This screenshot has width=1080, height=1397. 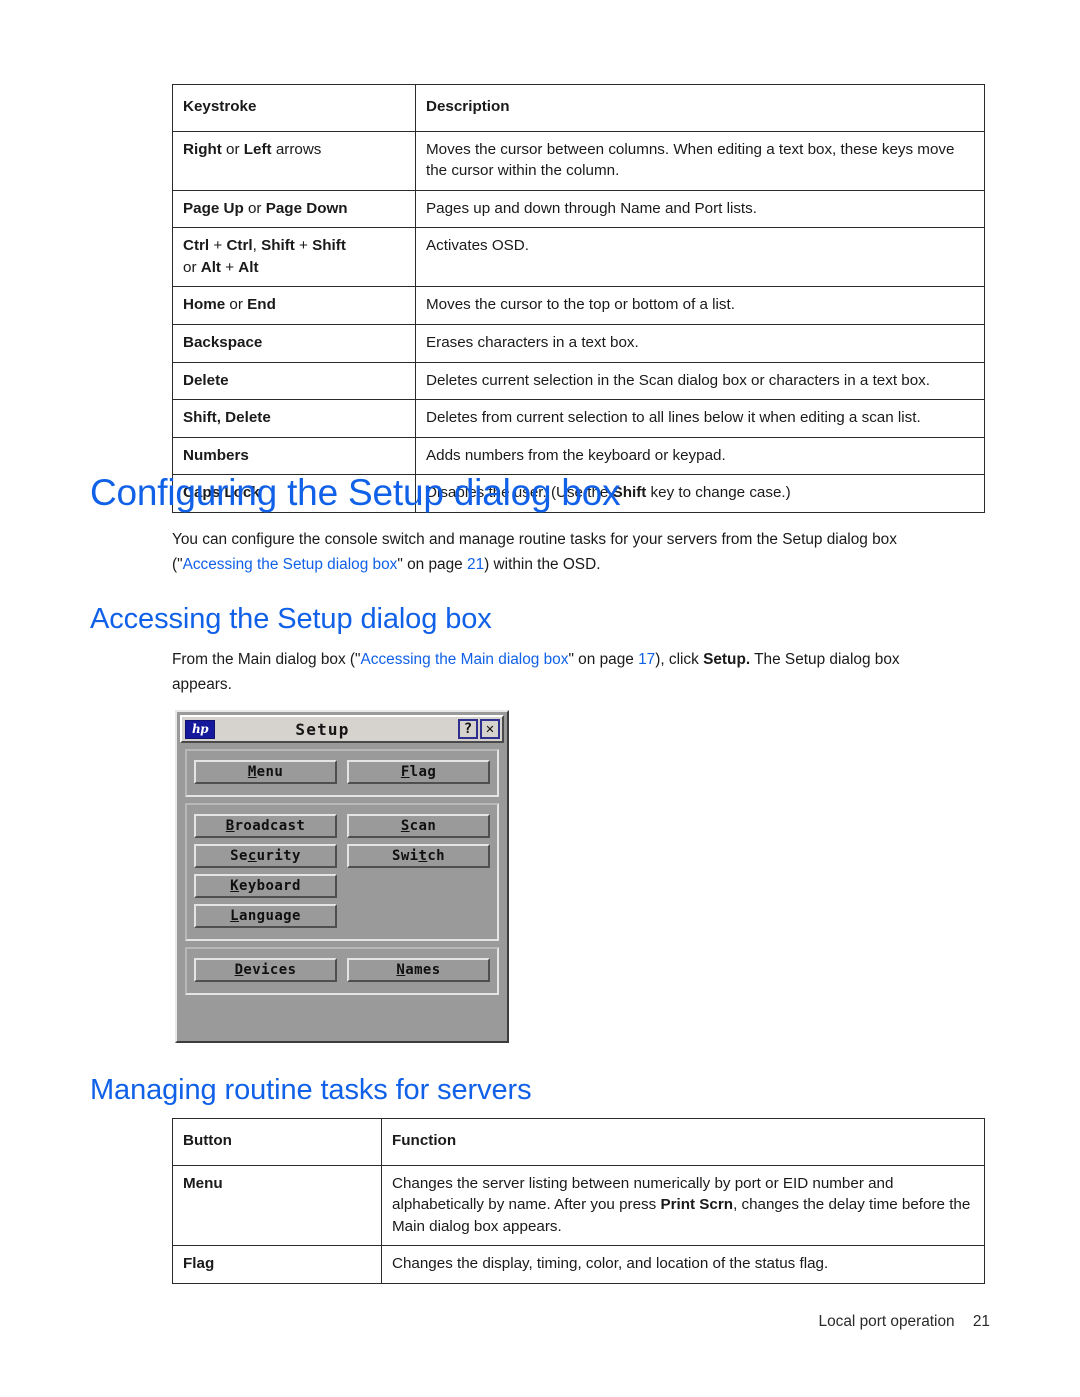 I want to click on dialog-column-right: Names, so click(x=416, y=970).